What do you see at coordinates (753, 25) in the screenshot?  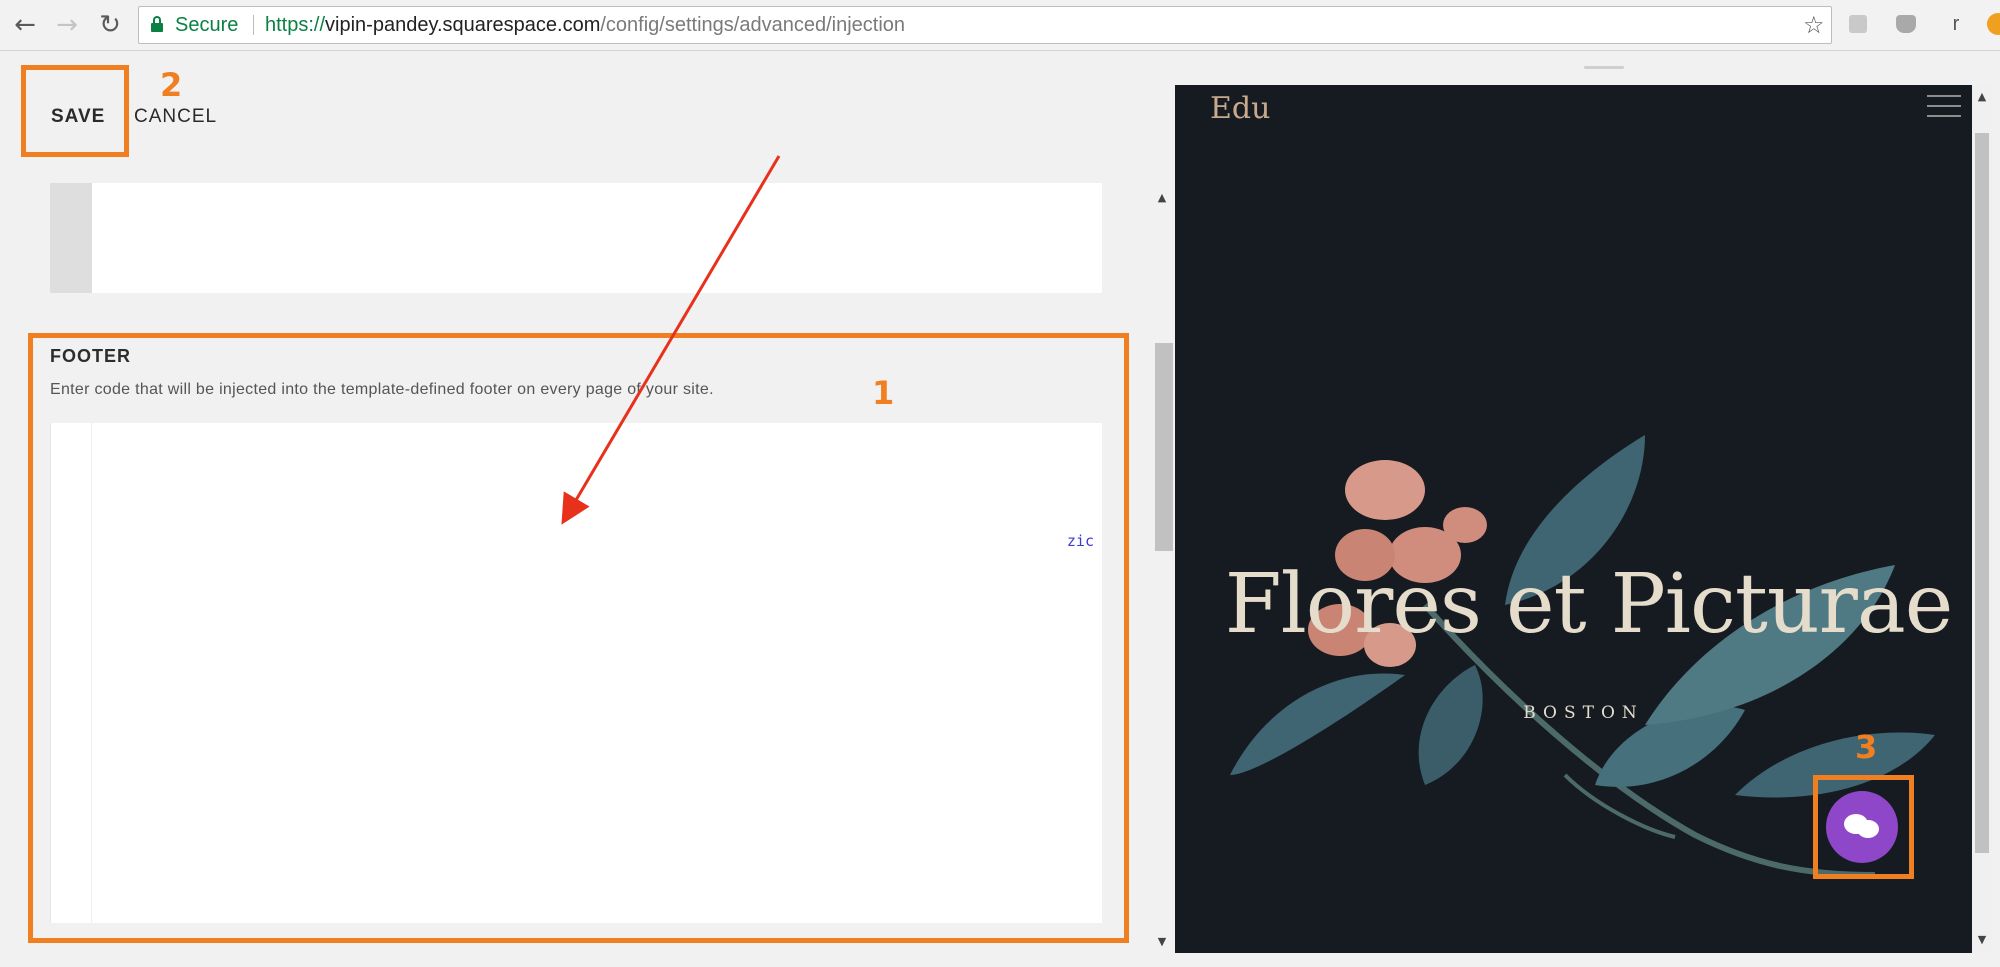 I see `url-path: /config/settings/advanced/injection` at bounding box center [753, 25].